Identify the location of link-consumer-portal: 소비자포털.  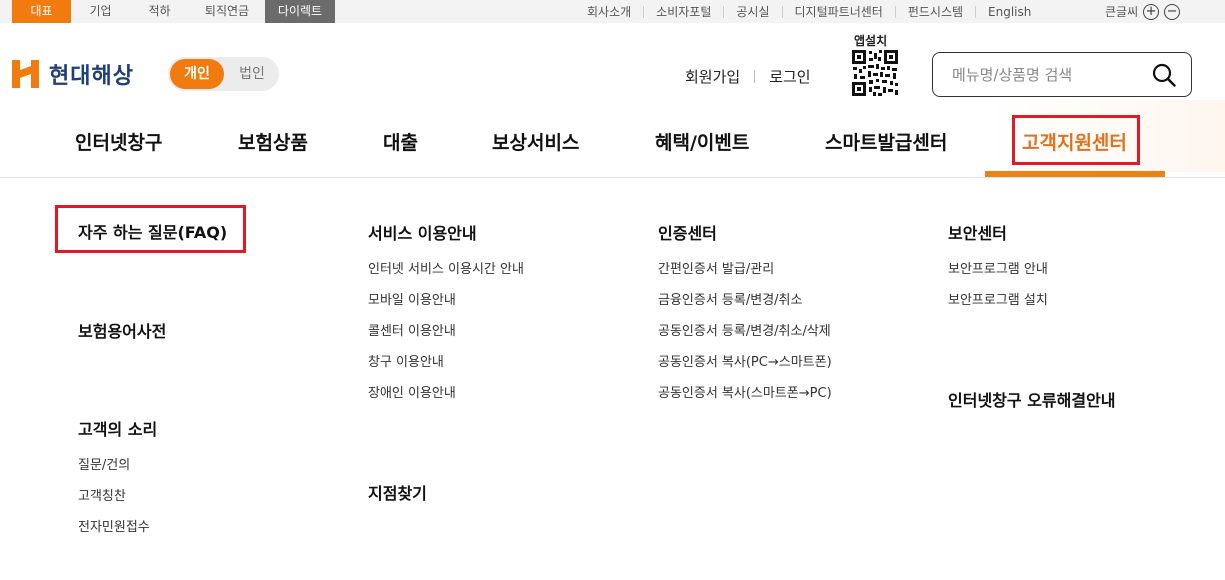
(683, 11).